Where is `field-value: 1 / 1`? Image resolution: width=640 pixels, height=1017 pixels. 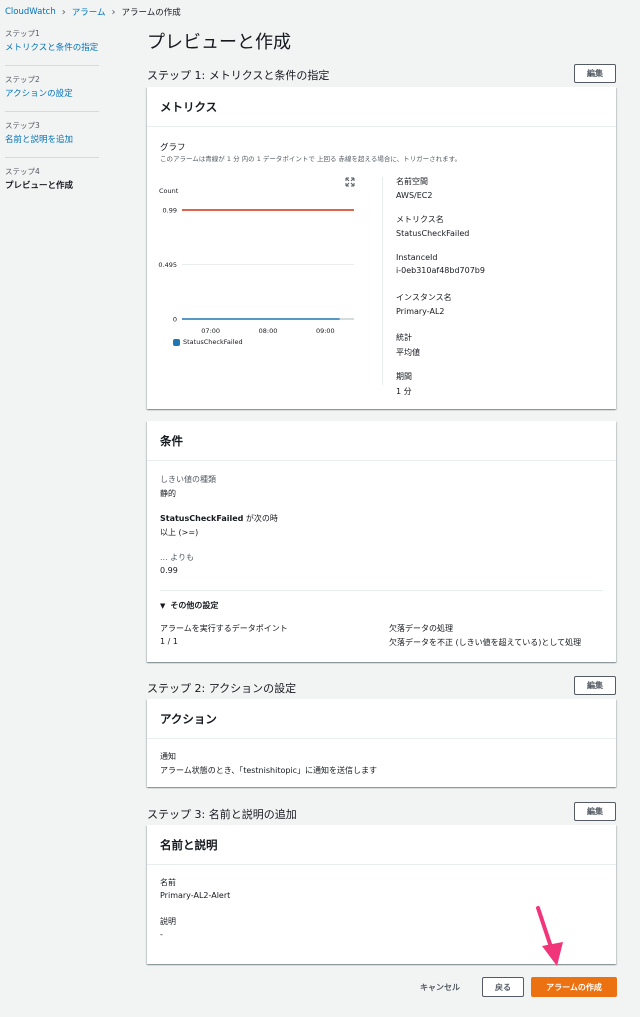 field-value: 1 / 1 is located at coordinates (169, 641).